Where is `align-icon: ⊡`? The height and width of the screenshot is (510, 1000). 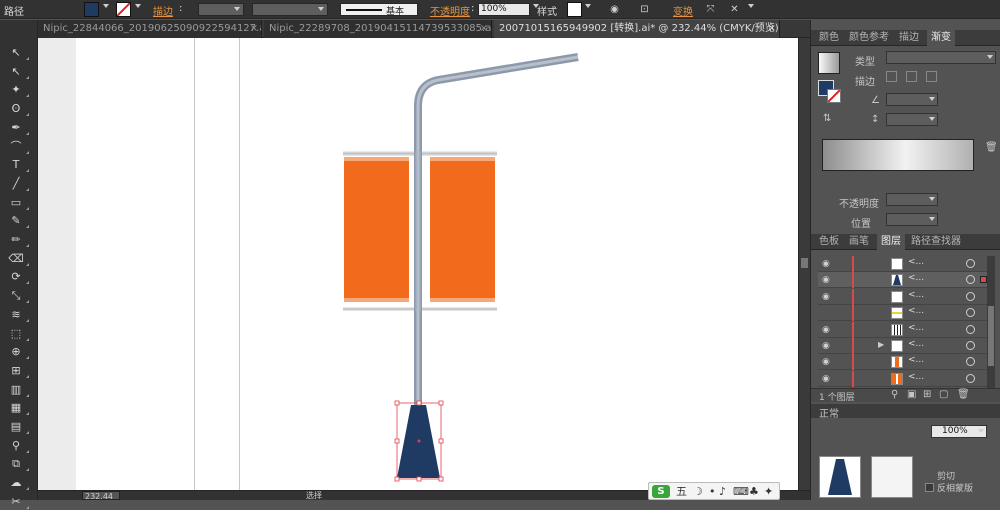
align-icon: ⊡ is located at coordinates (644, 9).